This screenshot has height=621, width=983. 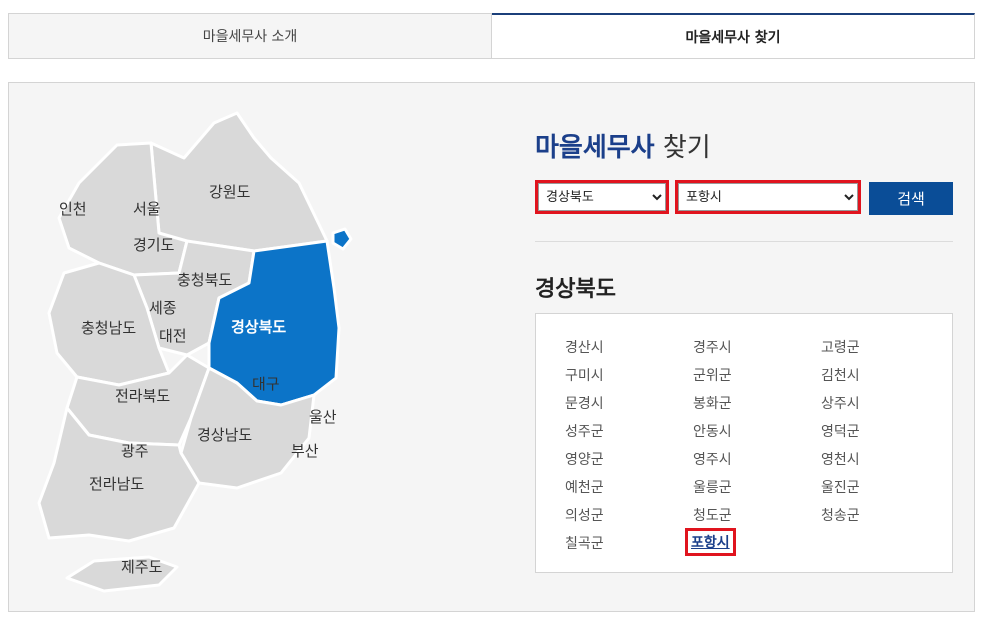 I want to click on map-label-jeonbuk: 전라북도, so click(x=142, y=396).